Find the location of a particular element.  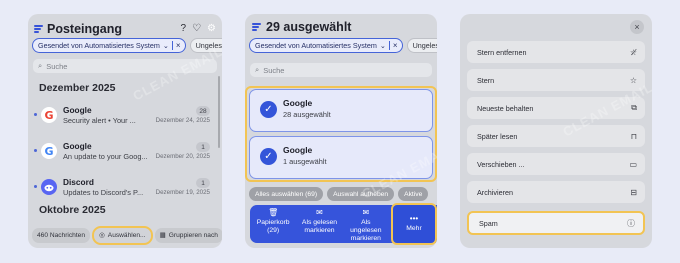

menu-item-spam: Spam ⓘ is located at coordinates (556, 223).